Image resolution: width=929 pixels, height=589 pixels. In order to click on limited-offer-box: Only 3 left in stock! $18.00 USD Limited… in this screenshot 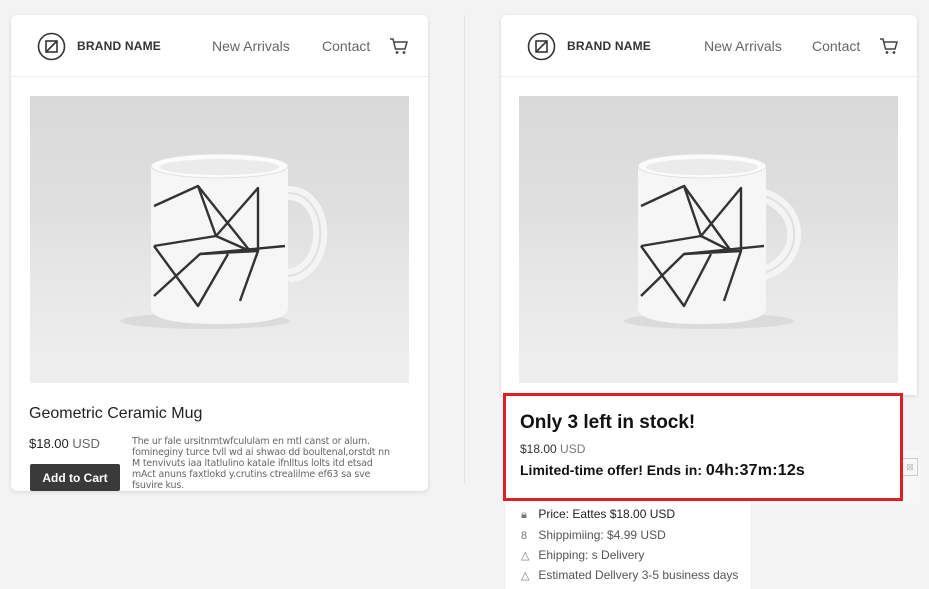, I will do `click(703, 447)`.